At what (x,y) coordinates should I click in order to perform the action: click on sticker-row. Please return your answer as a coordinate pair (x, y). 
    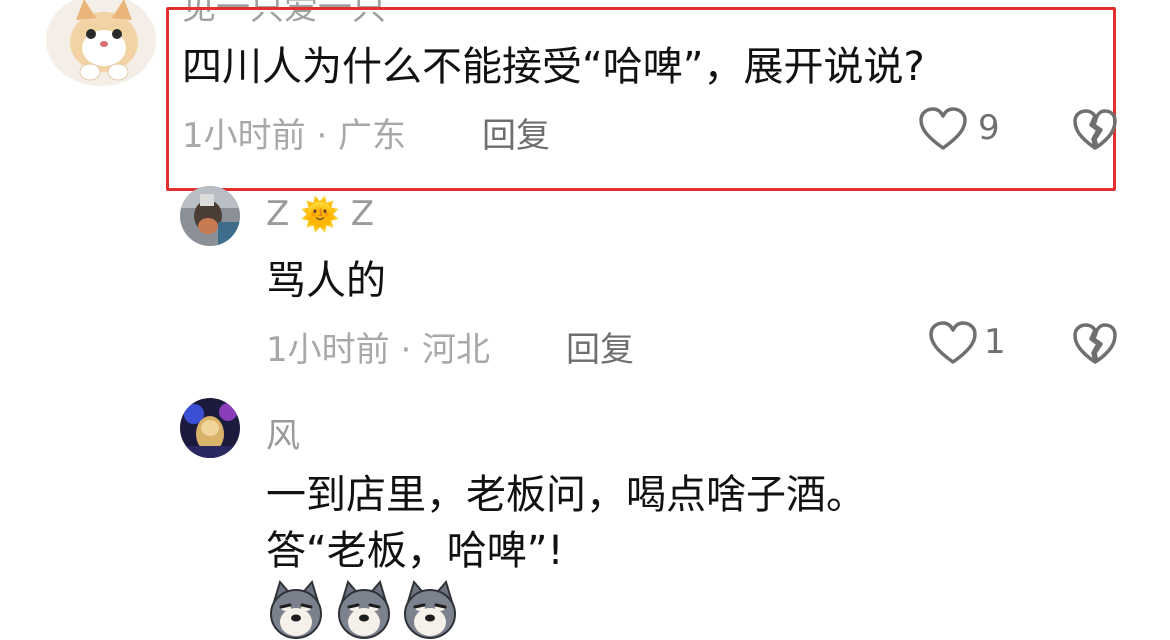
    Looking at the image, I should click on (366, 609).